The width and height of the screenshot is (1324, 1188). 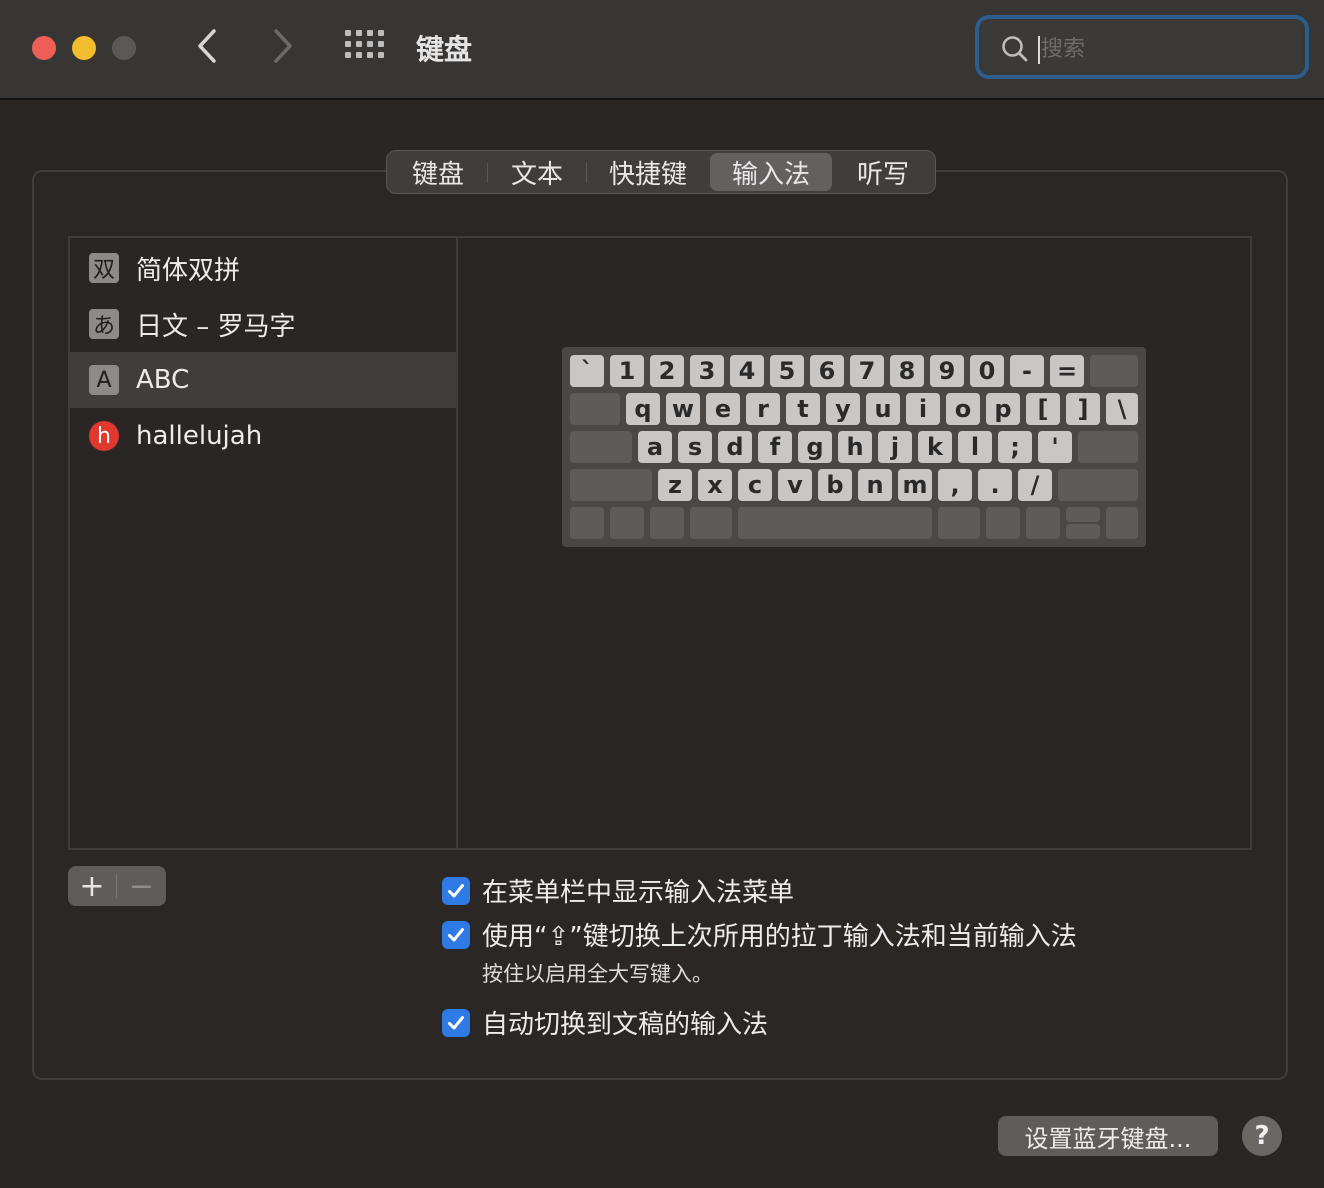 I want to click on show-all-grid-icon, so click(x=366, y=46).